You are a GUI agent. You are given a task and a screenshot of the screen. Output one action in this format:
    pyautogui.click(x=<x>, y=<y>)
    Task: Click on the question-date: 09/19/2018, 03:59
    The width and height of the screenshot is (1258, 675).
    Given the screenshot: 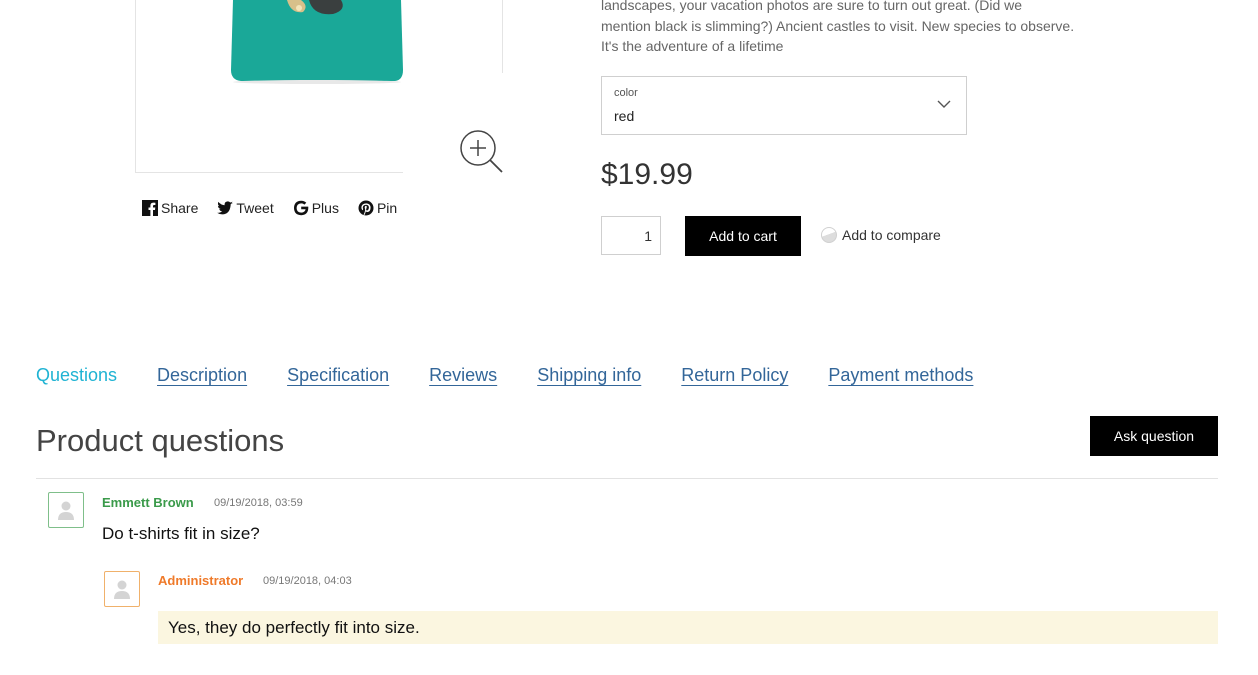 What is the action you would take?
    pyautogui.click(x=258, y=503)
    